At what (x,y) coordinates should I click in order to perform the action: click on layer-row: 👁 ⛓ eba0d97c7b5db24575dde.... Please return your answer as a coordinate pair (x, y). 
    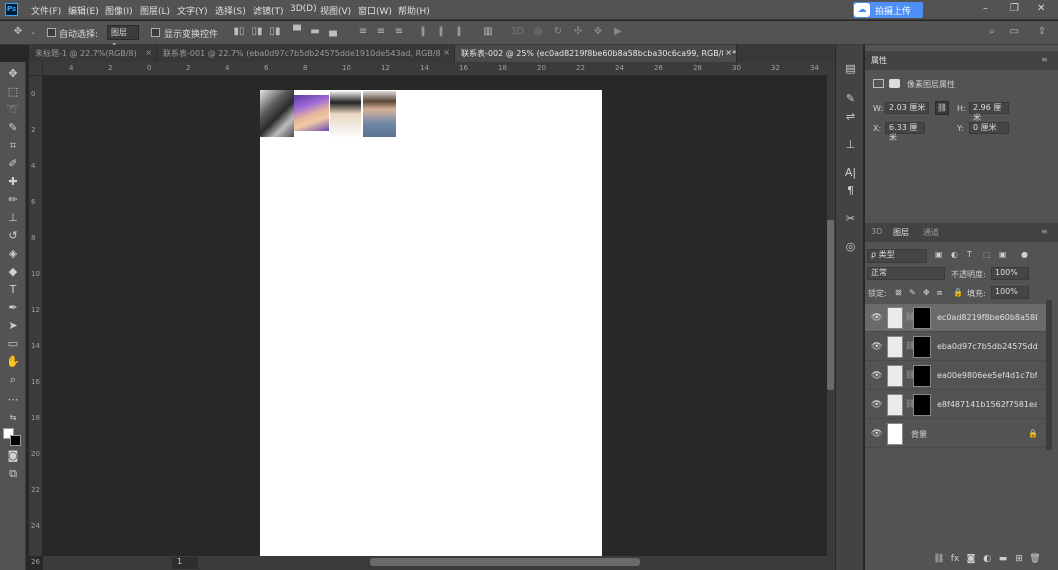
    Looking at the image, I should click on (955, 347).